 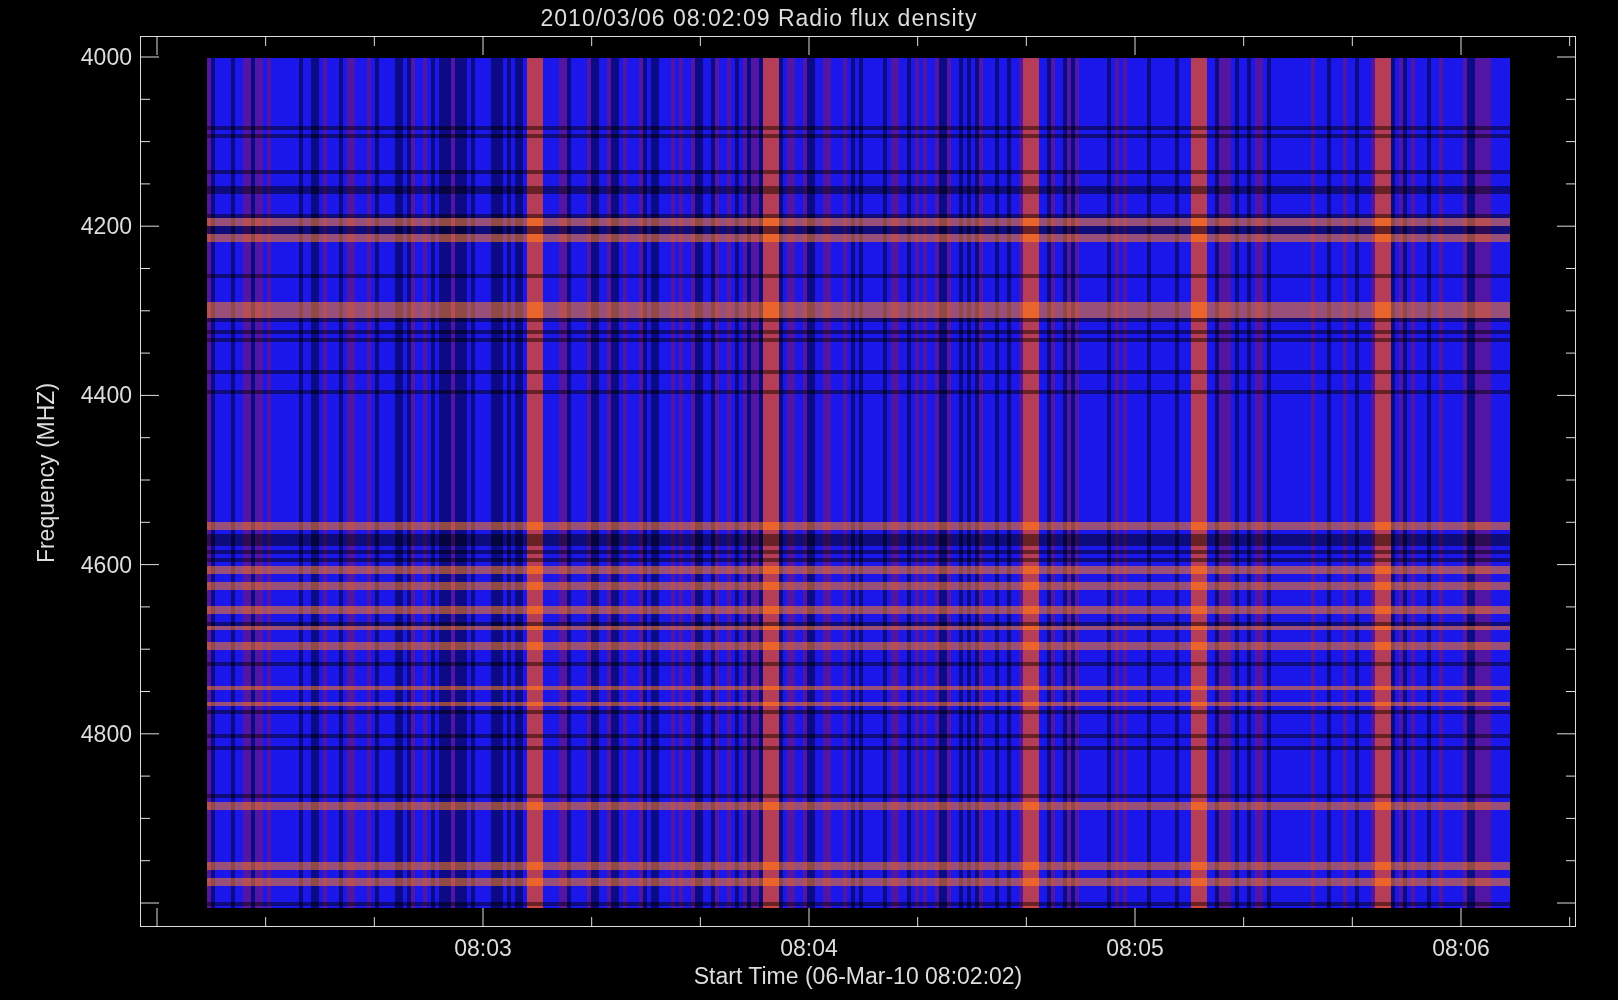 I want to click on x-tick-label: 08:04, so click(x=809, y=948).